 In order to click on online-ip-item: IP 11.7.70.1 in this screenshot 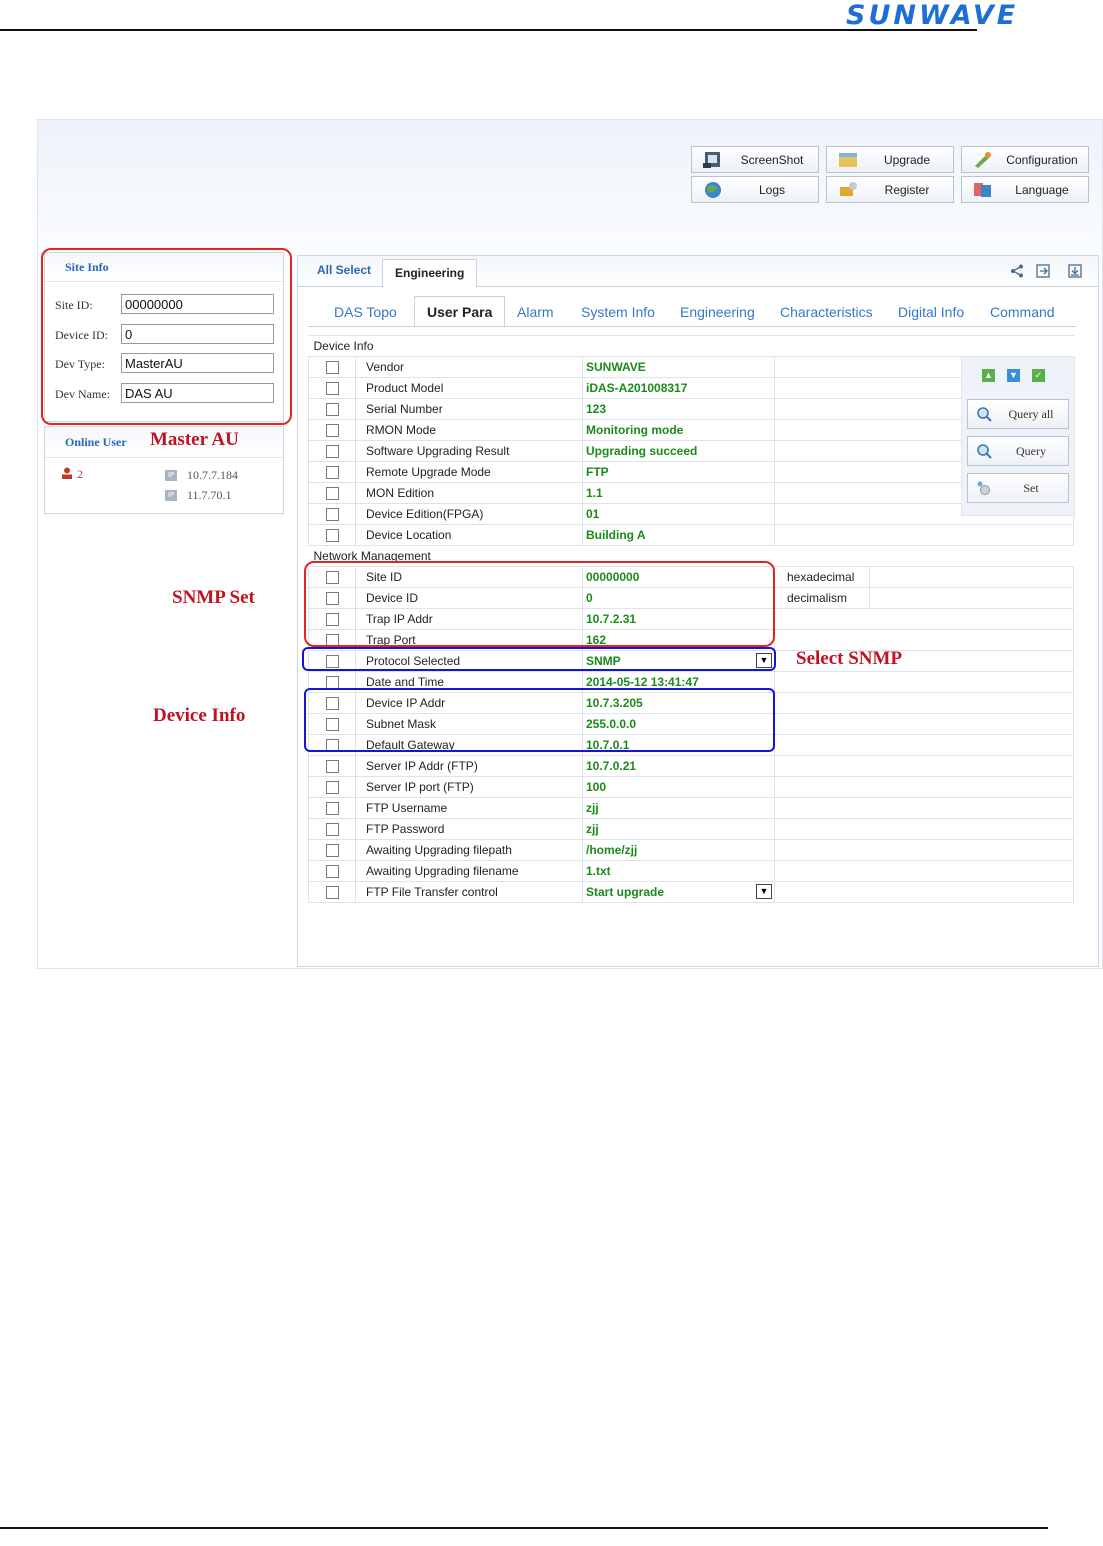, I will do `click(201, 495)`.